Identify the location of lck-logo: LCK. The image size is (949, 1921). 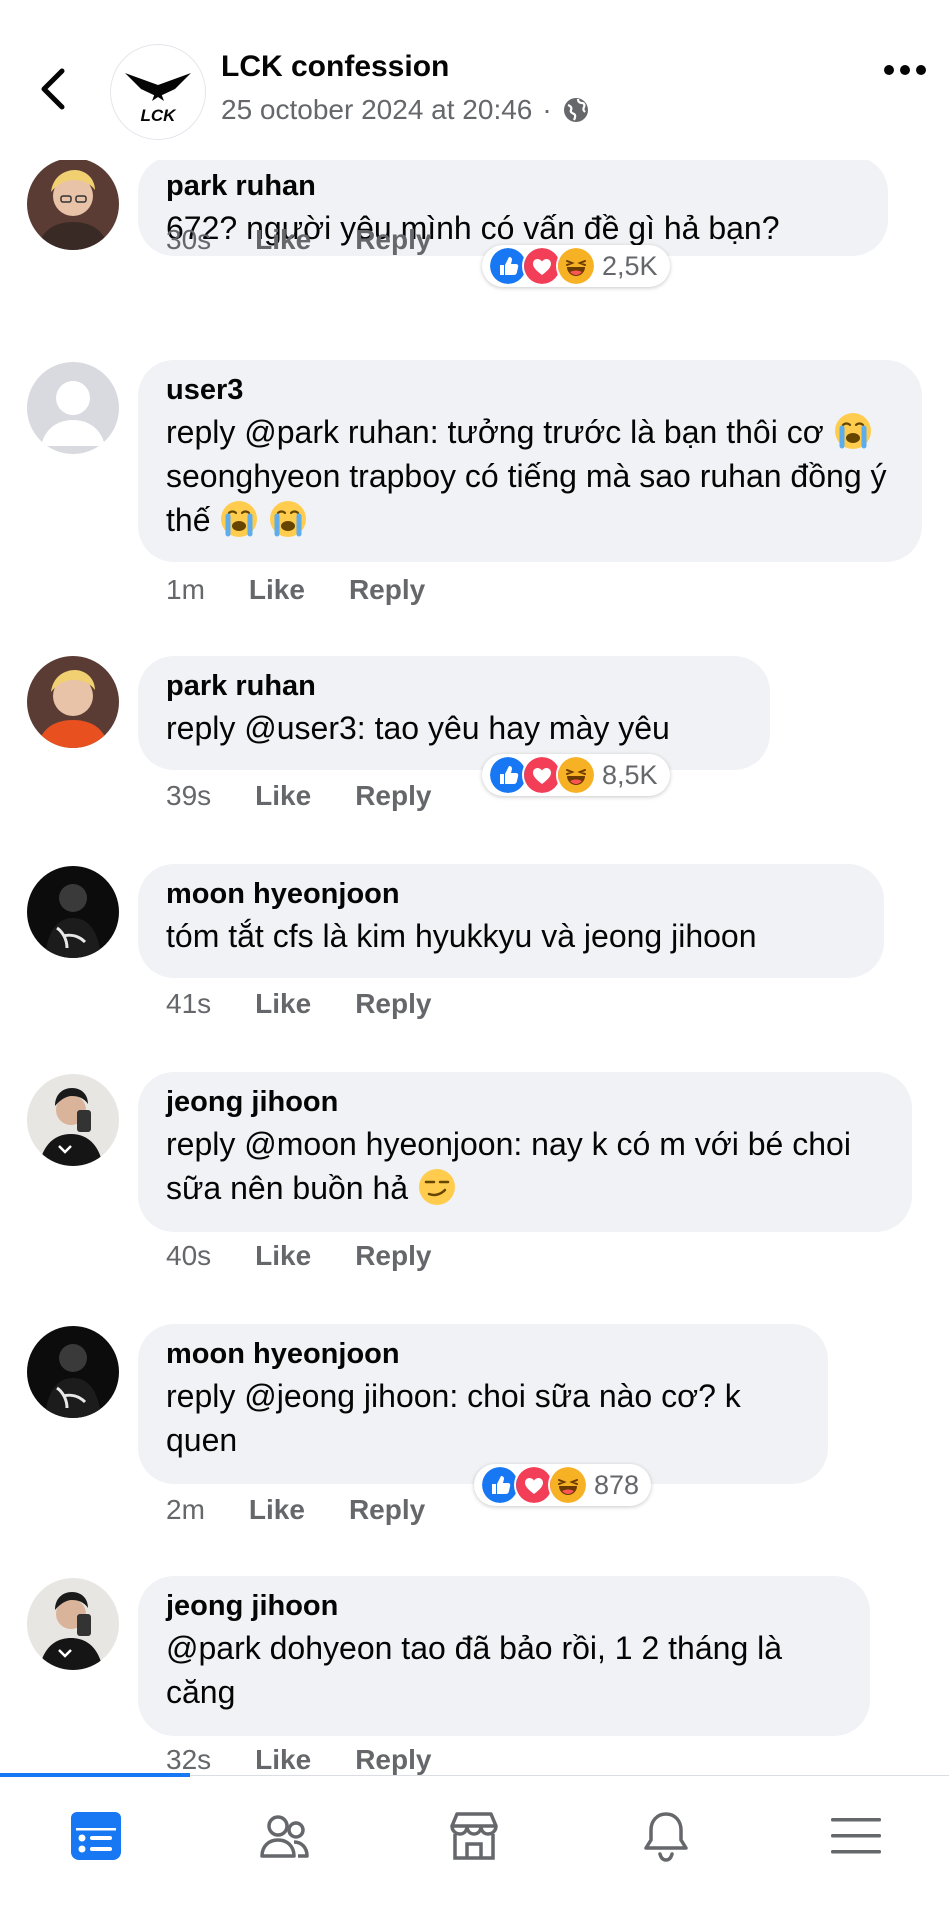
(158, 99).